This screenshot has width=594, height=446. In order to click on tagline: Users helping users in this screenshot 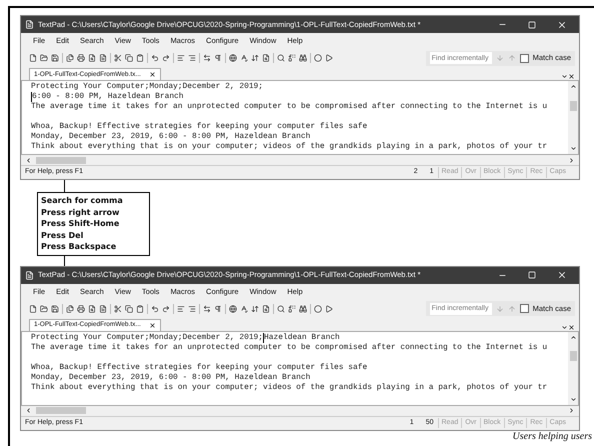, I will do `click(552, 436)`.